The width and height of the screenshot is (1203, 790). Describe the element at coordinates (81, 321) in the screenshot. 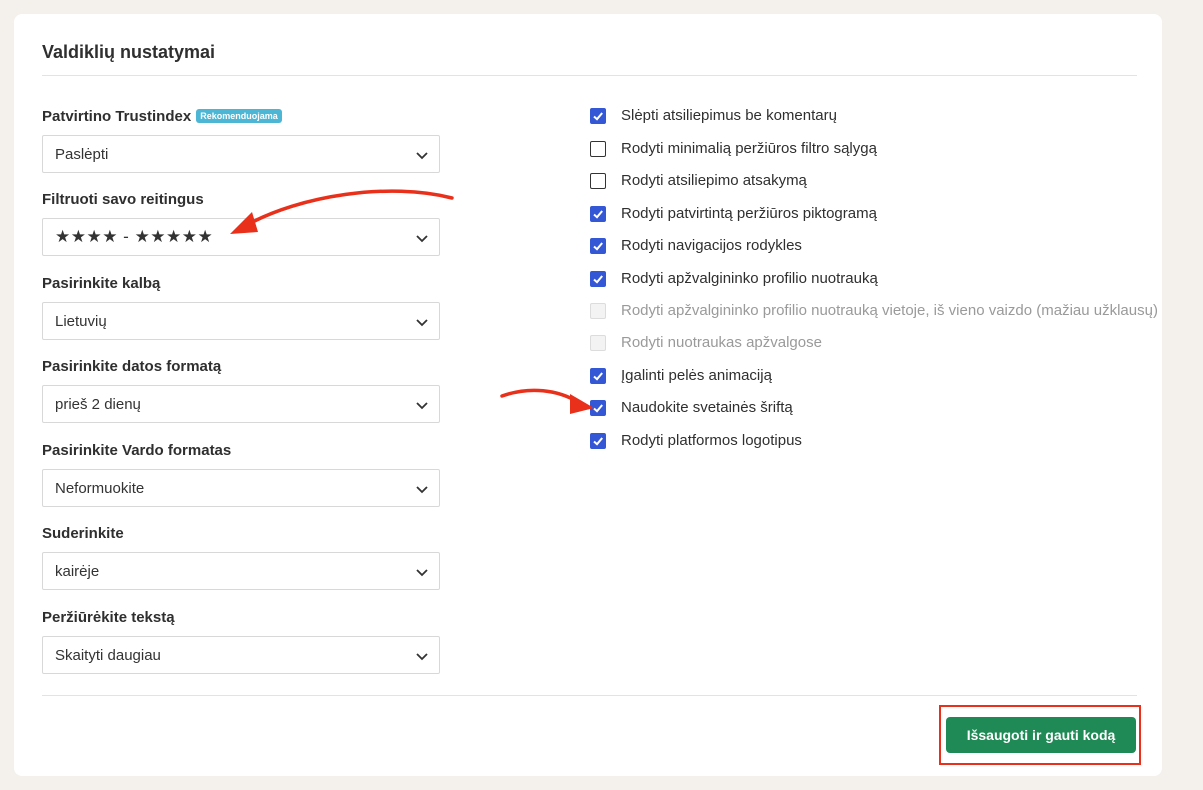

I see `select-value: Lietuvių` at that location.